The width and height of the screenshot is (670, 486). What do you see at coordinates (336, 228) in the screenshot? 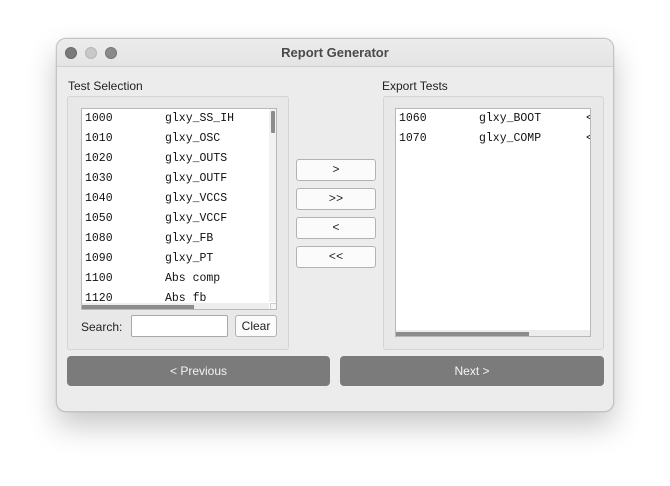
I see `remove-selected-button: <` at bounding box center [336, 228].